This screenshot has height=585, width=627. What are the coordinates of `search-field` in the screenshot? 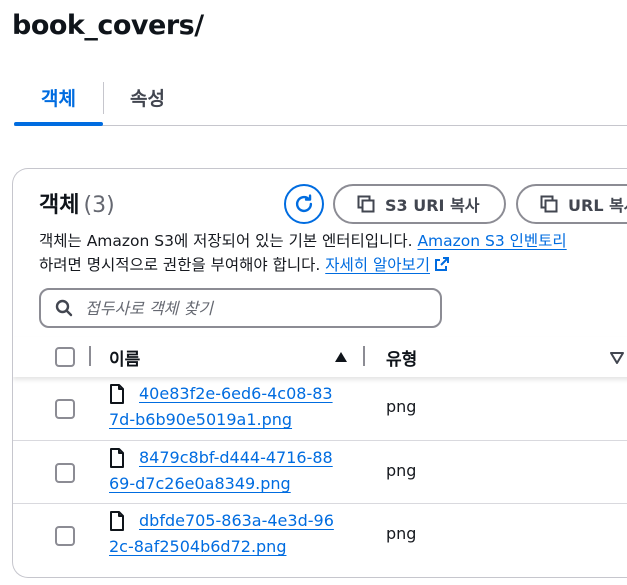 It's located at (240, 308).